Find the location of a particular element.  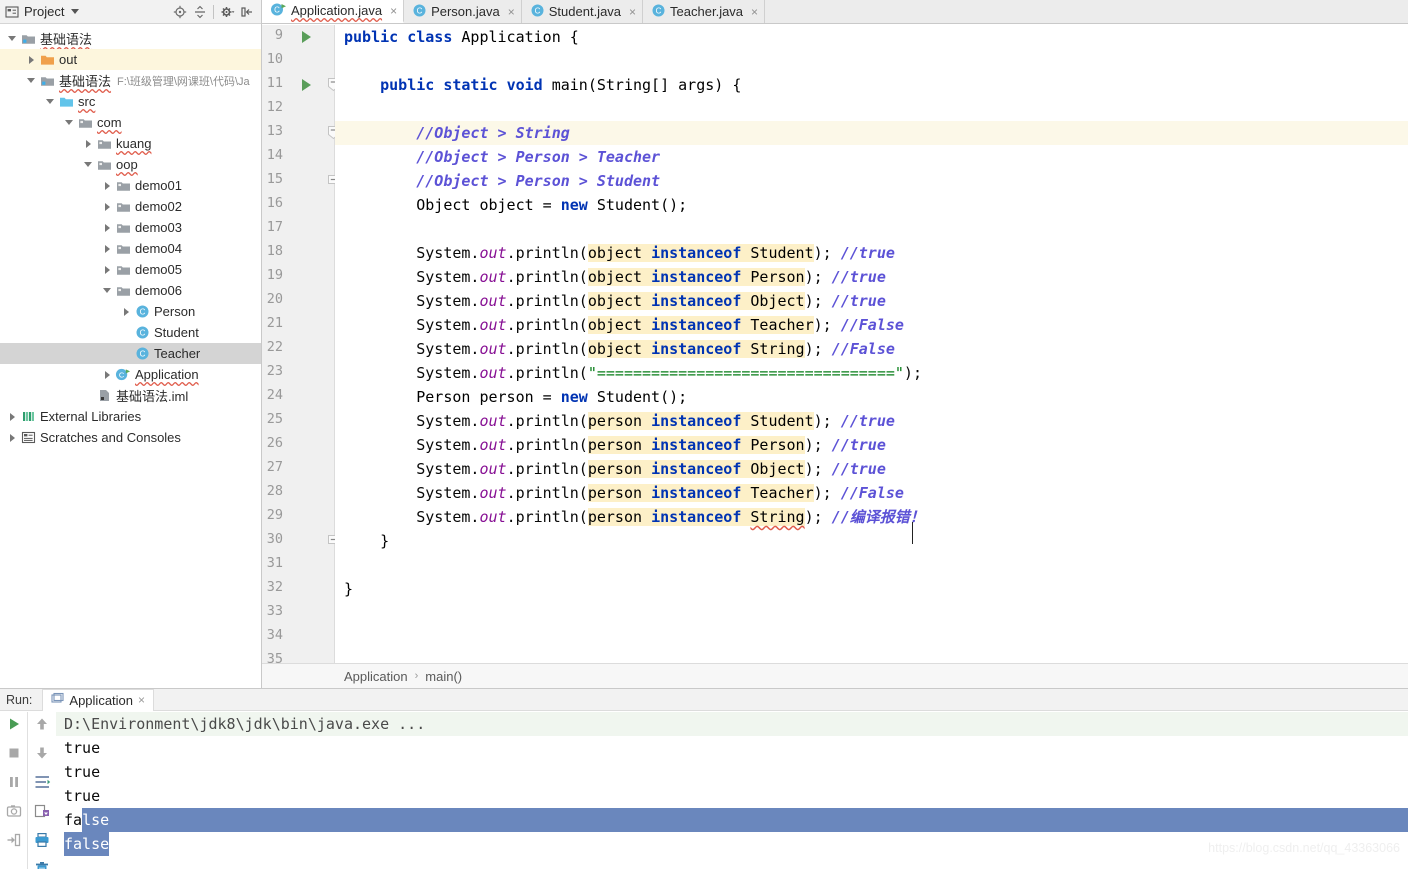

gutter-line-23: 23 is located at coordinates (298, 373).